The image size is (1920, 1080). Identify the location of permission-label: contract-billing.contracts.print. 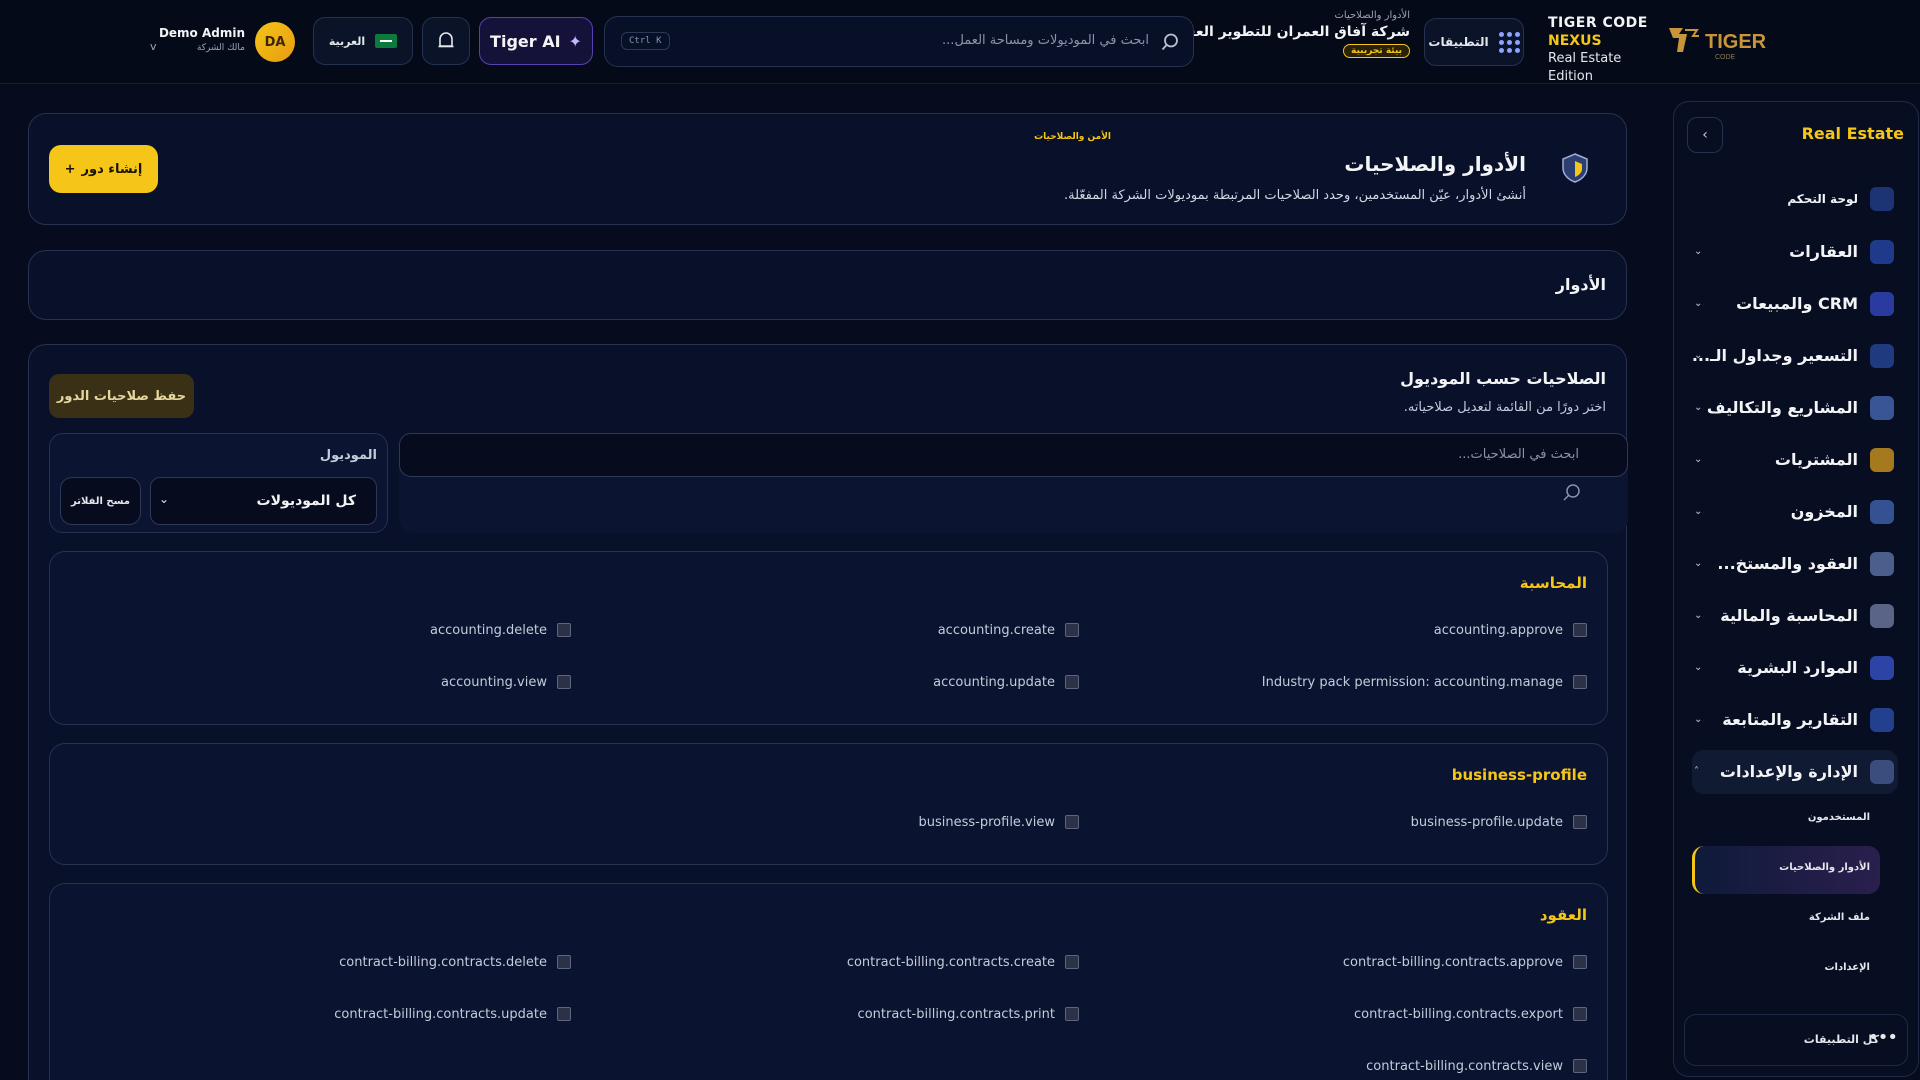
(956, 1014).